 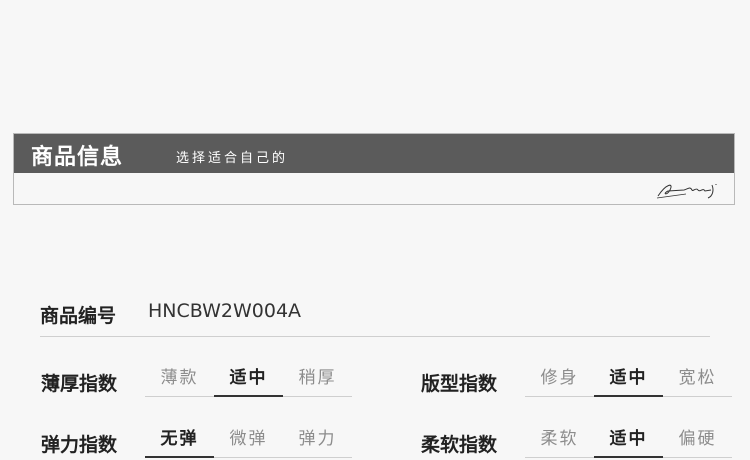 I want to click on fit-option-loose: 宽松, so click(x=697, y=381).